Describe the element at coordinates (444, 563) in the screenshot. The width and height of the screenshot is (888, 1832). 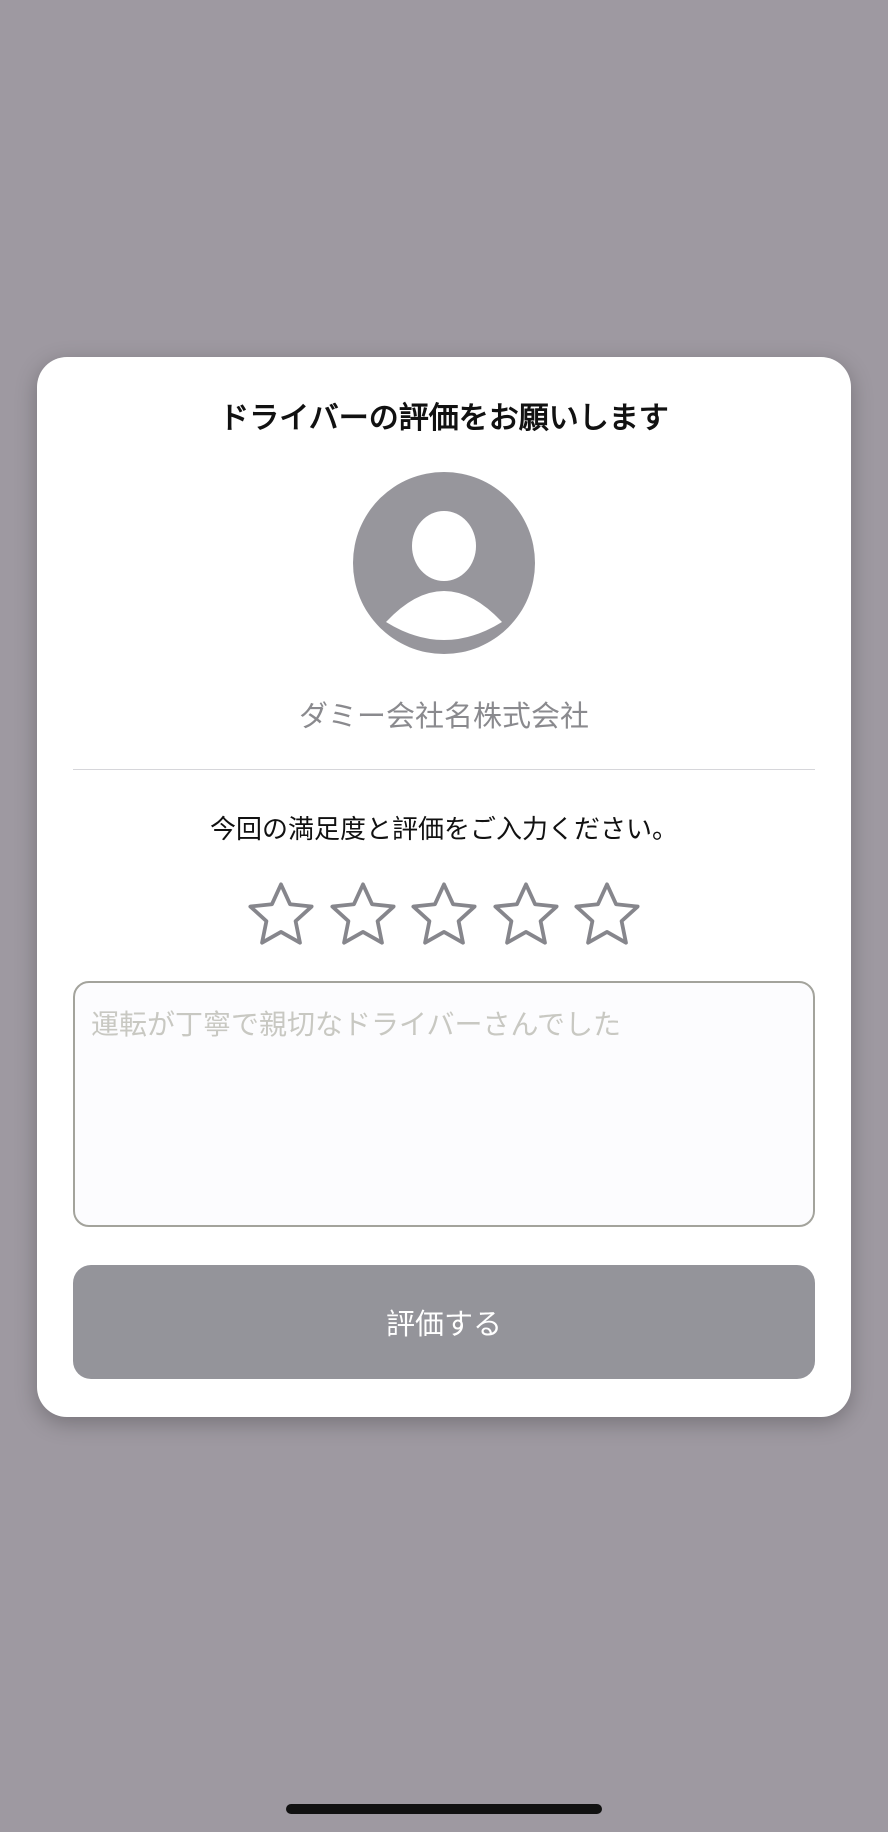
I see `user-avatar-icon` at that location.